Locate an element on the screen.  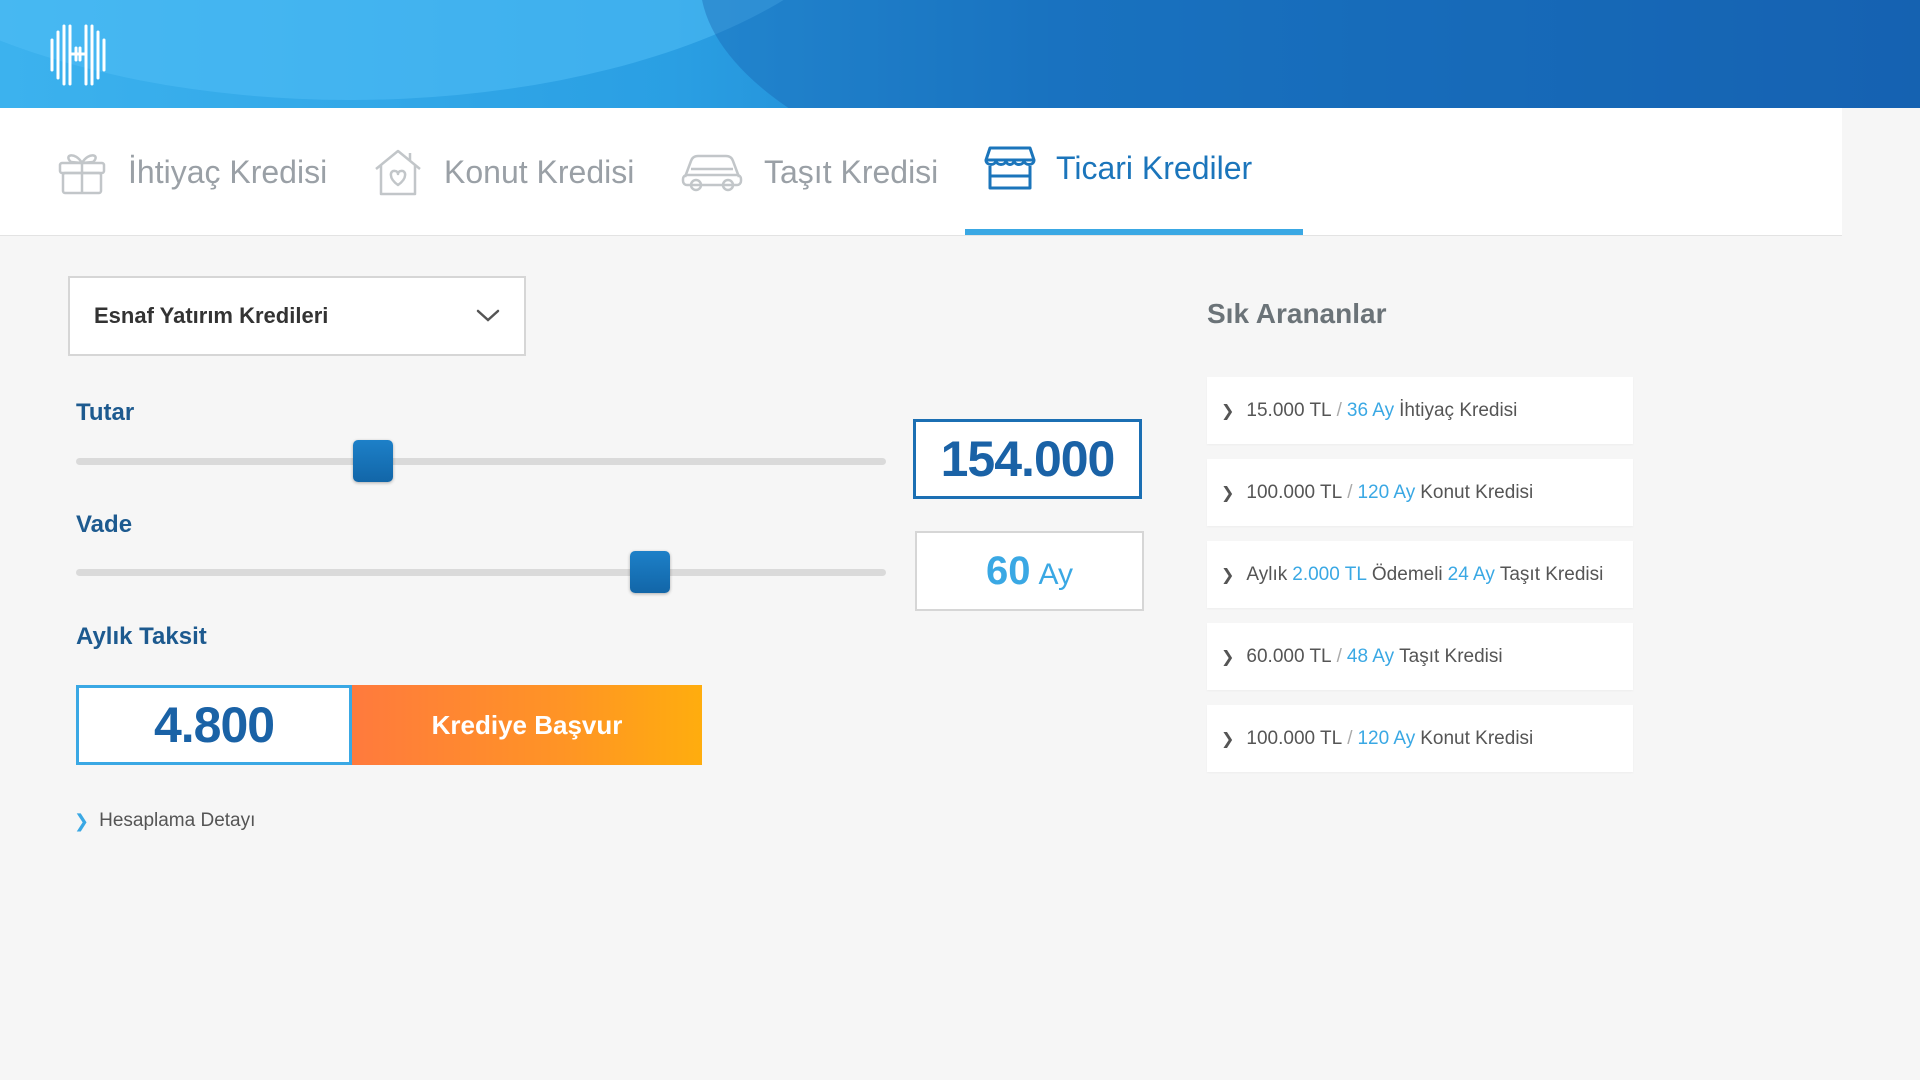
amount-slider is located at coordinates (481, 462).